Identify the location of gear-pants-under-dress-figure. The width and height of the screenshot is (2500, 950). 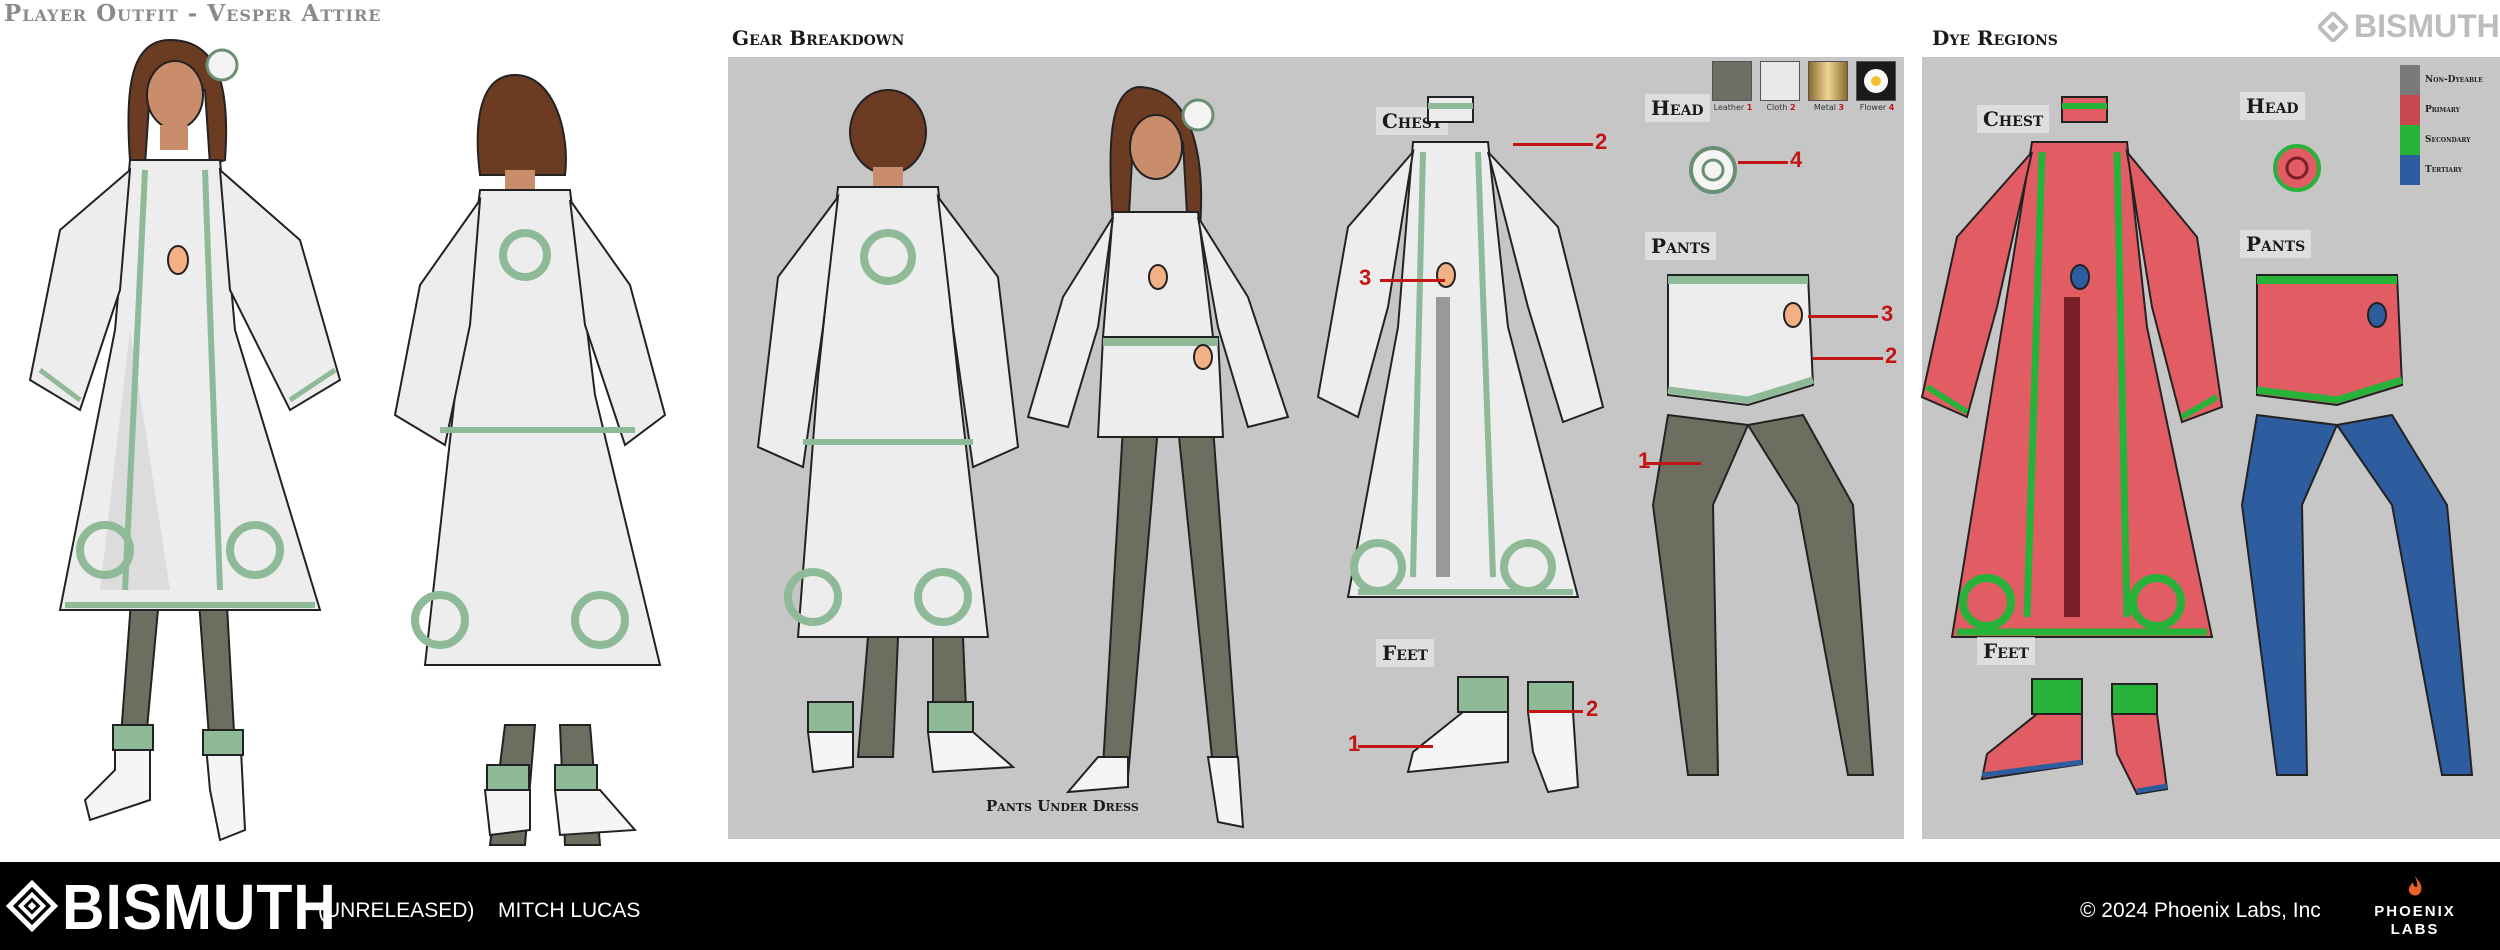
(1158, 457).